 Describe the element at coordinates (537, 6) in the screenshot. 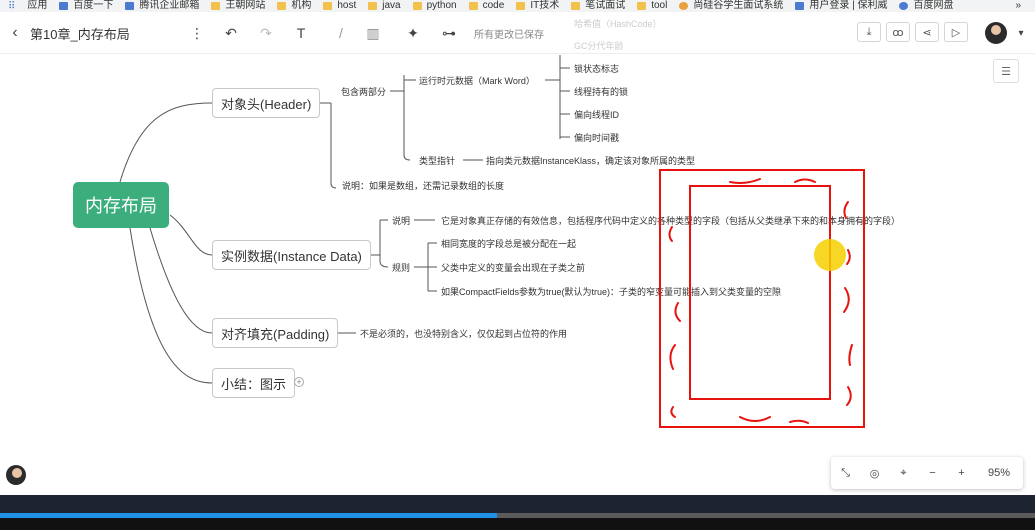

I see `bookmark-folder: IT技术` at that location.